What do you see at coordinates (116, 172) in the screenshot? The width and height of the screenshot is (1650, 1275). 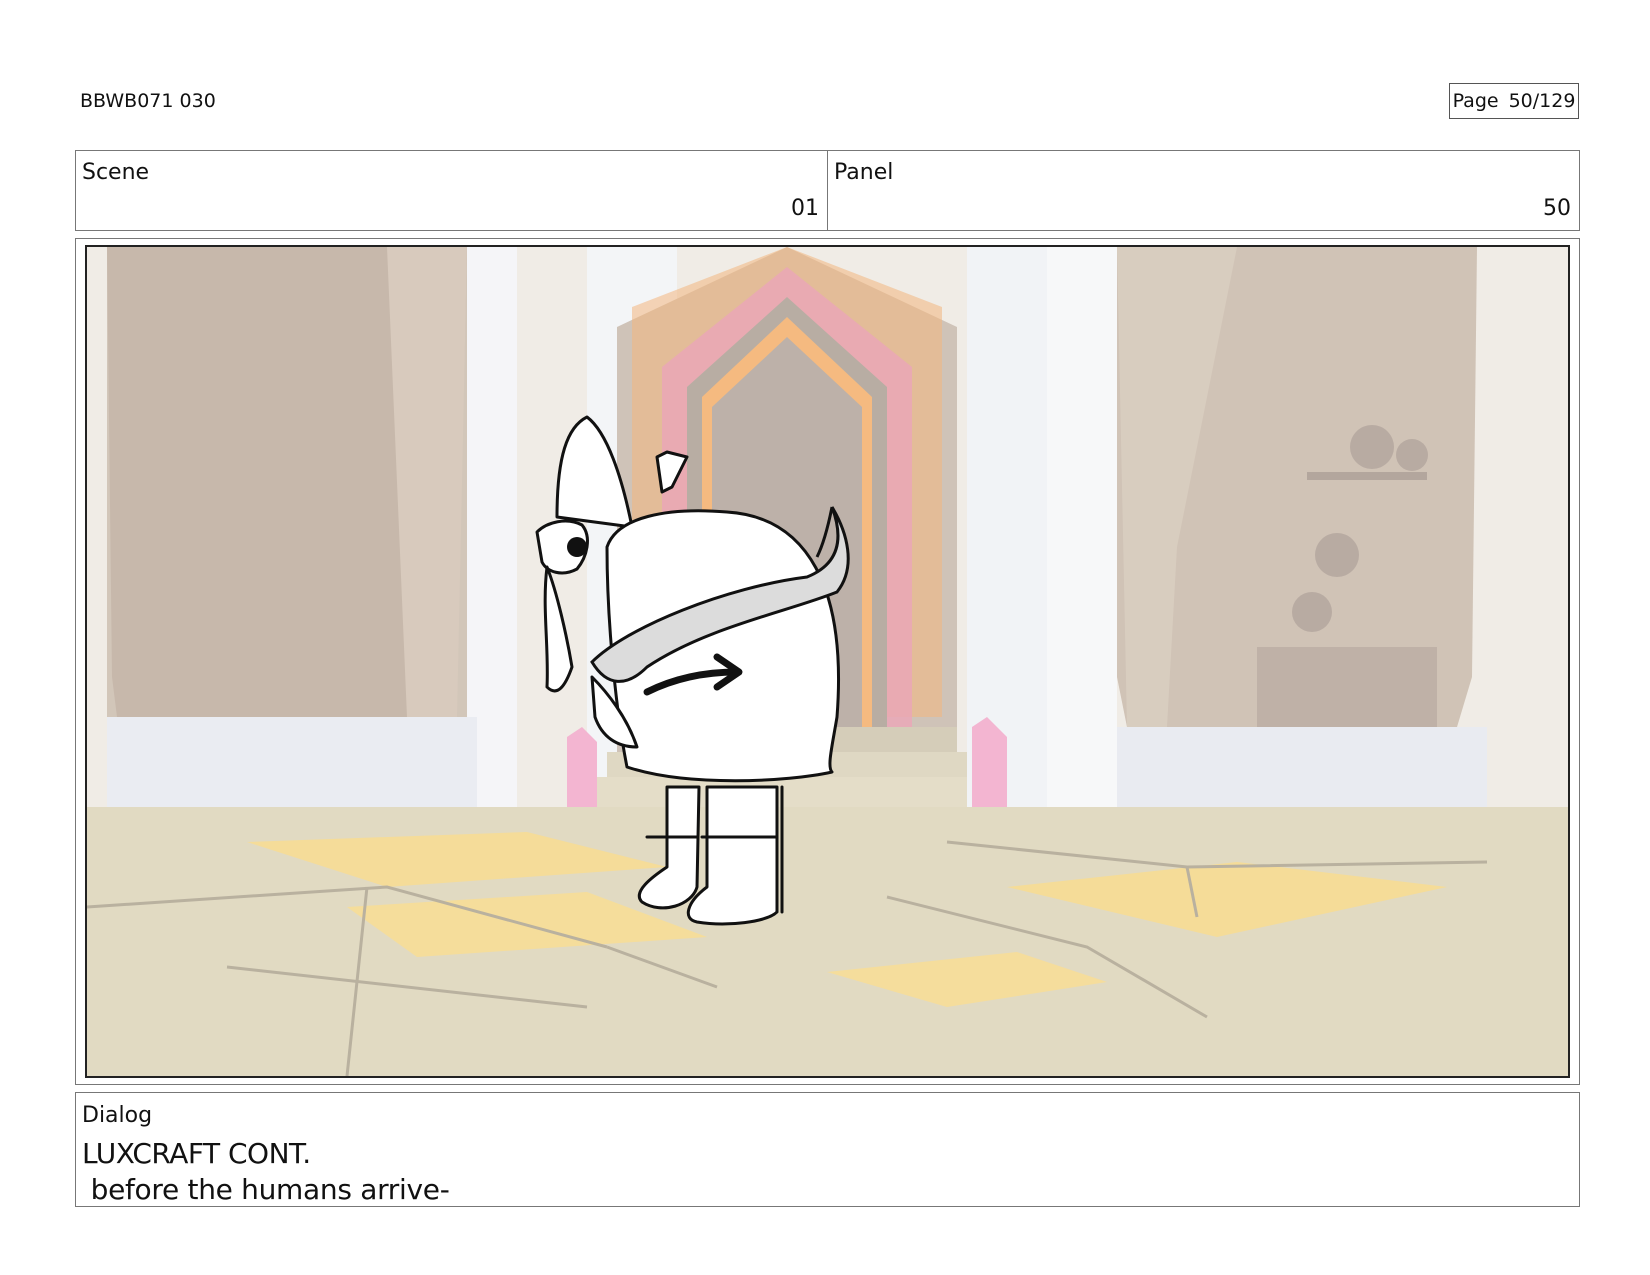 I see `scene-label: Scene` at bounding box center [116, 172].